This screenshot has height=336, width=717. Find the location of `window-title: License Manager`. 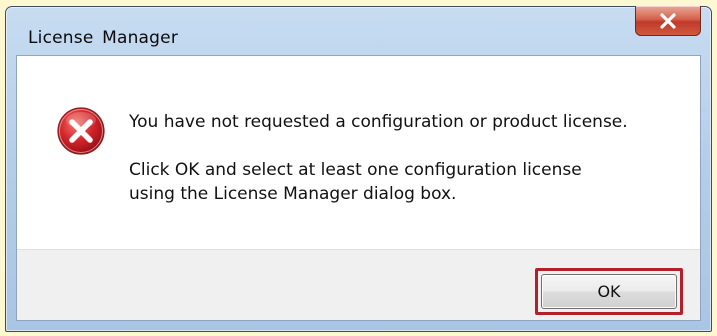

window-title: License Manager is located at coordinates (103, 38).